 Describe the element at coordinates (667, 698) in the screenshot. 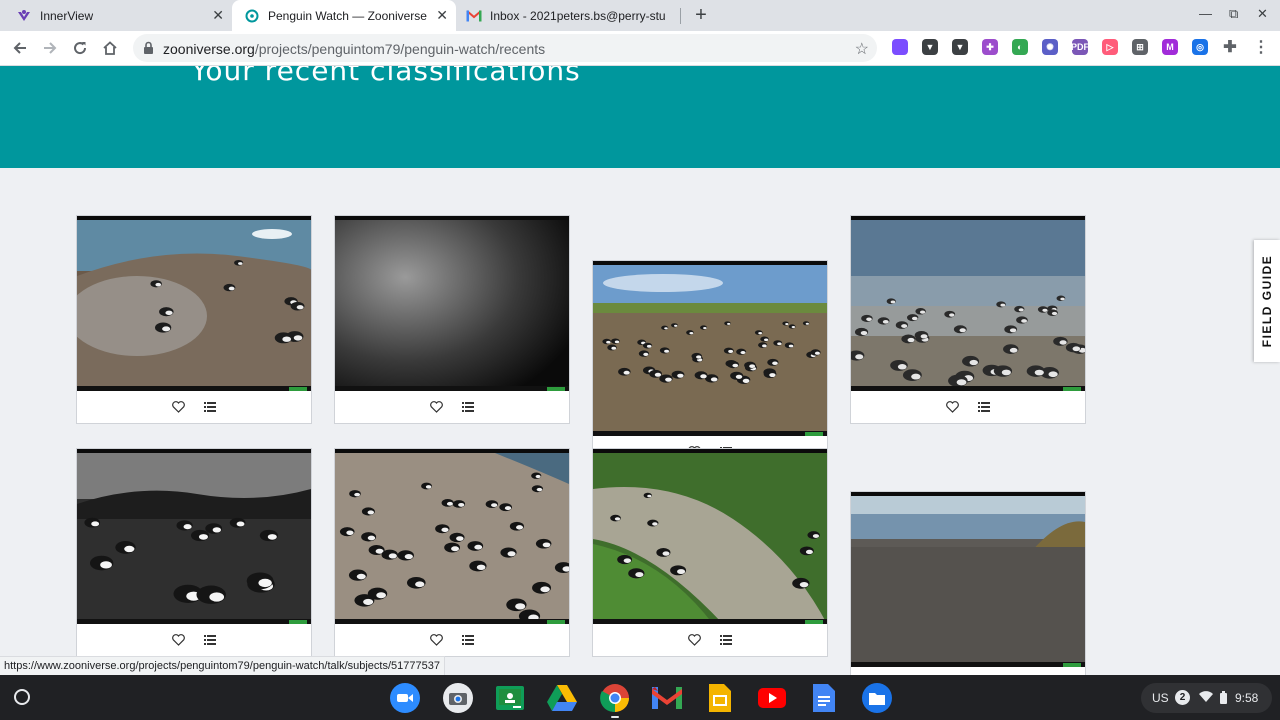

I see `gmail-app-icon` at that location.